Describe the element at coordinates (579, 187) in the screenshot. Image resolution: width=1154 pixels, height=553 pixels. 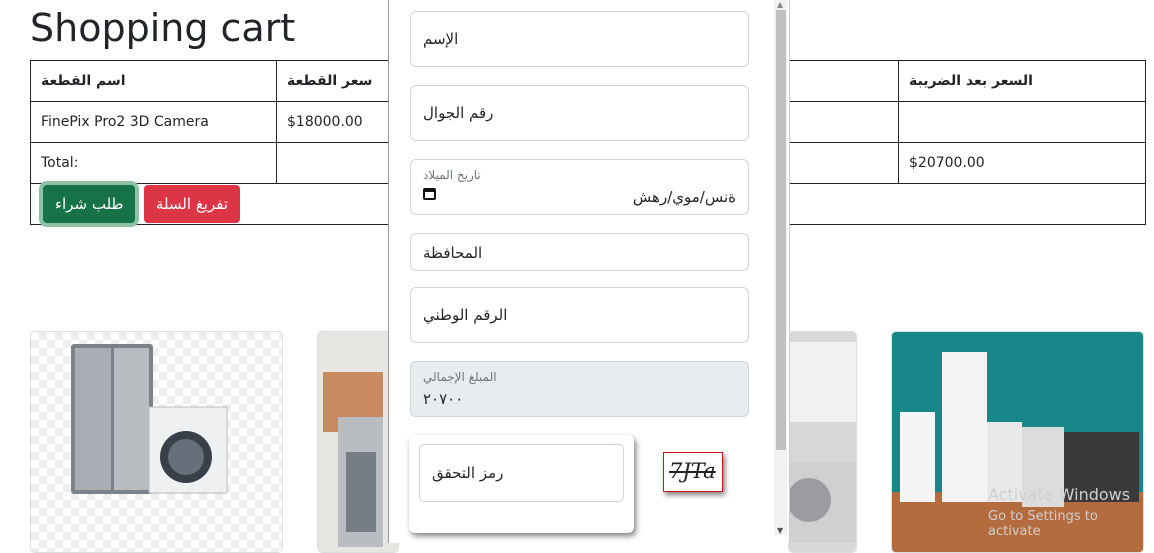
I see `birthdate-field: تاريخ الميلاد ةنس/موي/رهش` at that location.